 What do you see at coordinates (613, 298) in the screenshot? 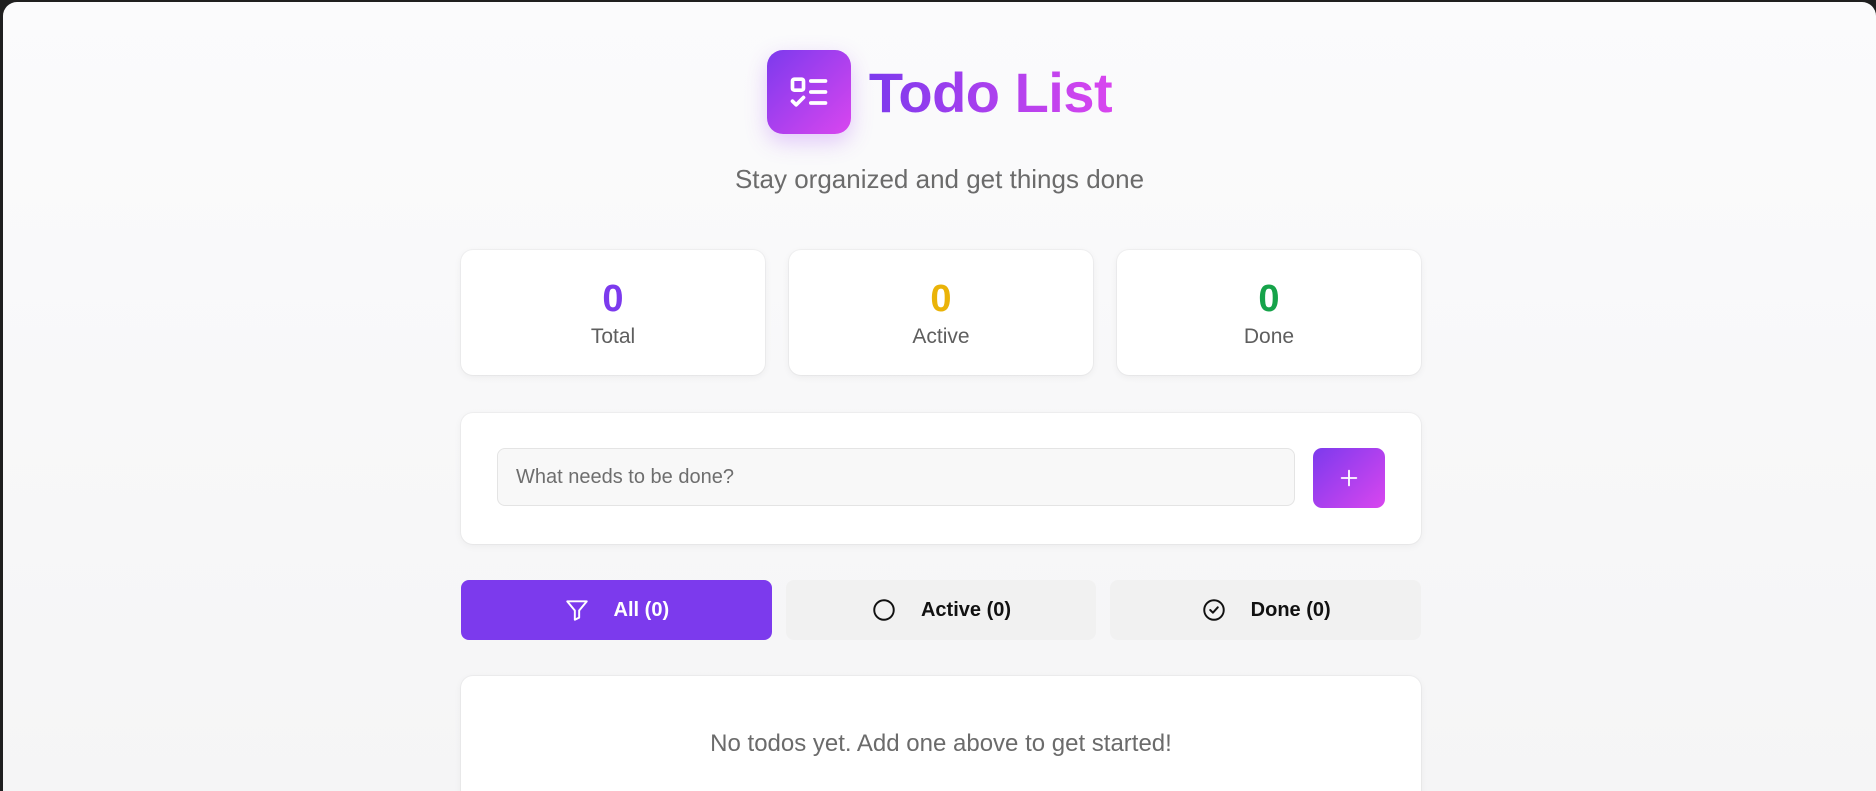
I see `stat-total-value: 0` at bounding box center [613, 298].